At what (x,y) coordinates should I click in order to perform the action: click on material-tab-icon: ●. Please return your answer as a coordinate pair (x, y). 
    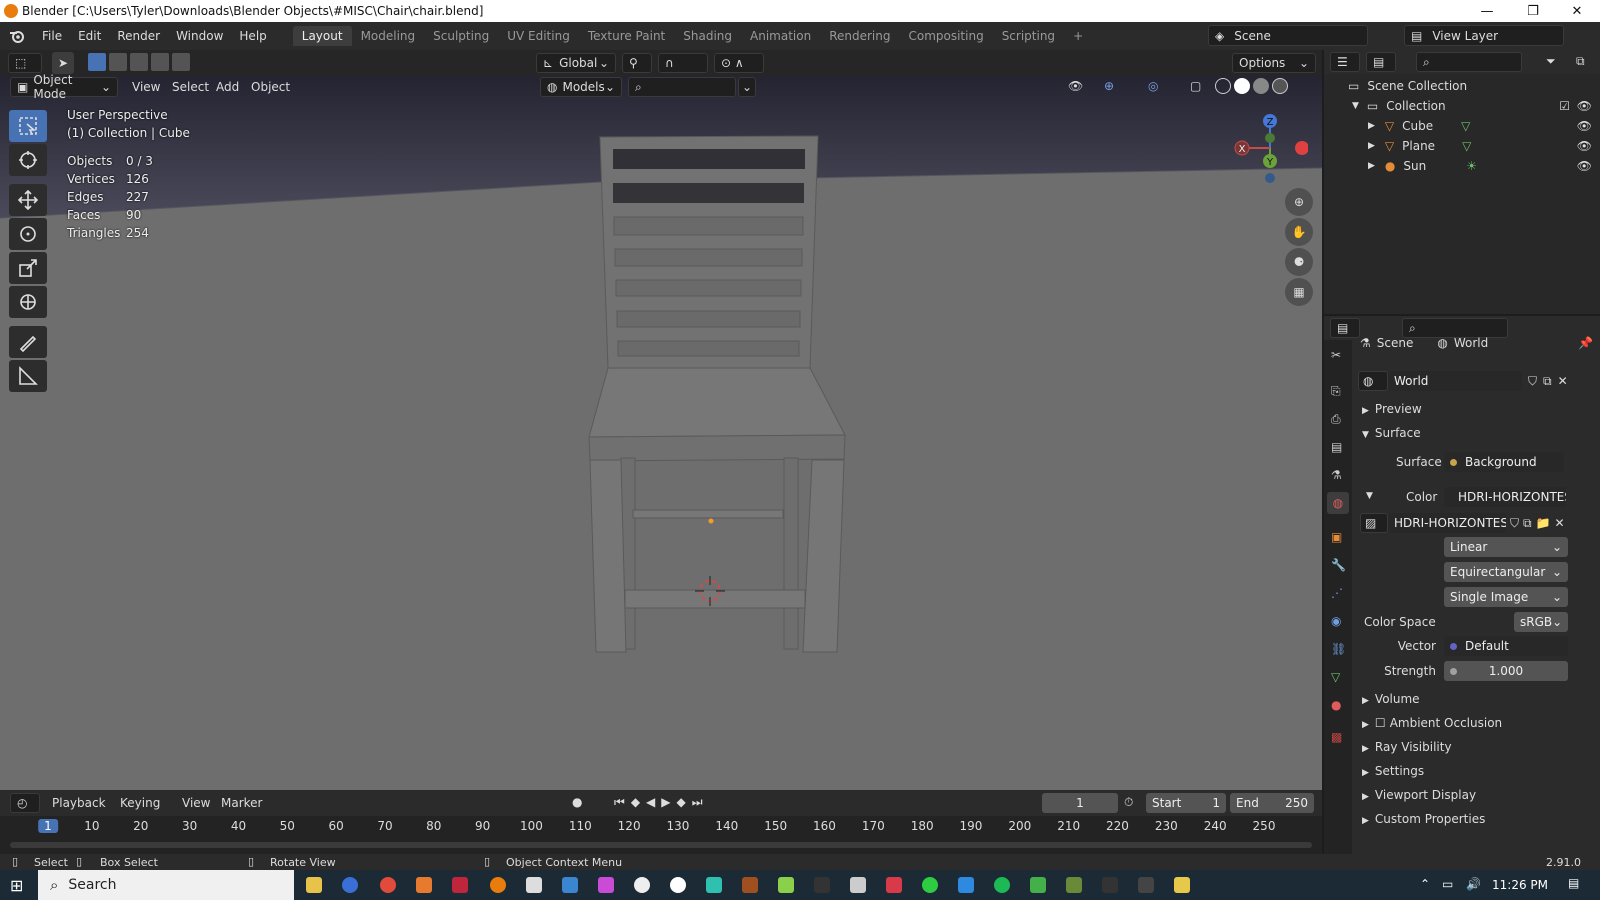
    Looking at the image, I should click on (1336, 705).